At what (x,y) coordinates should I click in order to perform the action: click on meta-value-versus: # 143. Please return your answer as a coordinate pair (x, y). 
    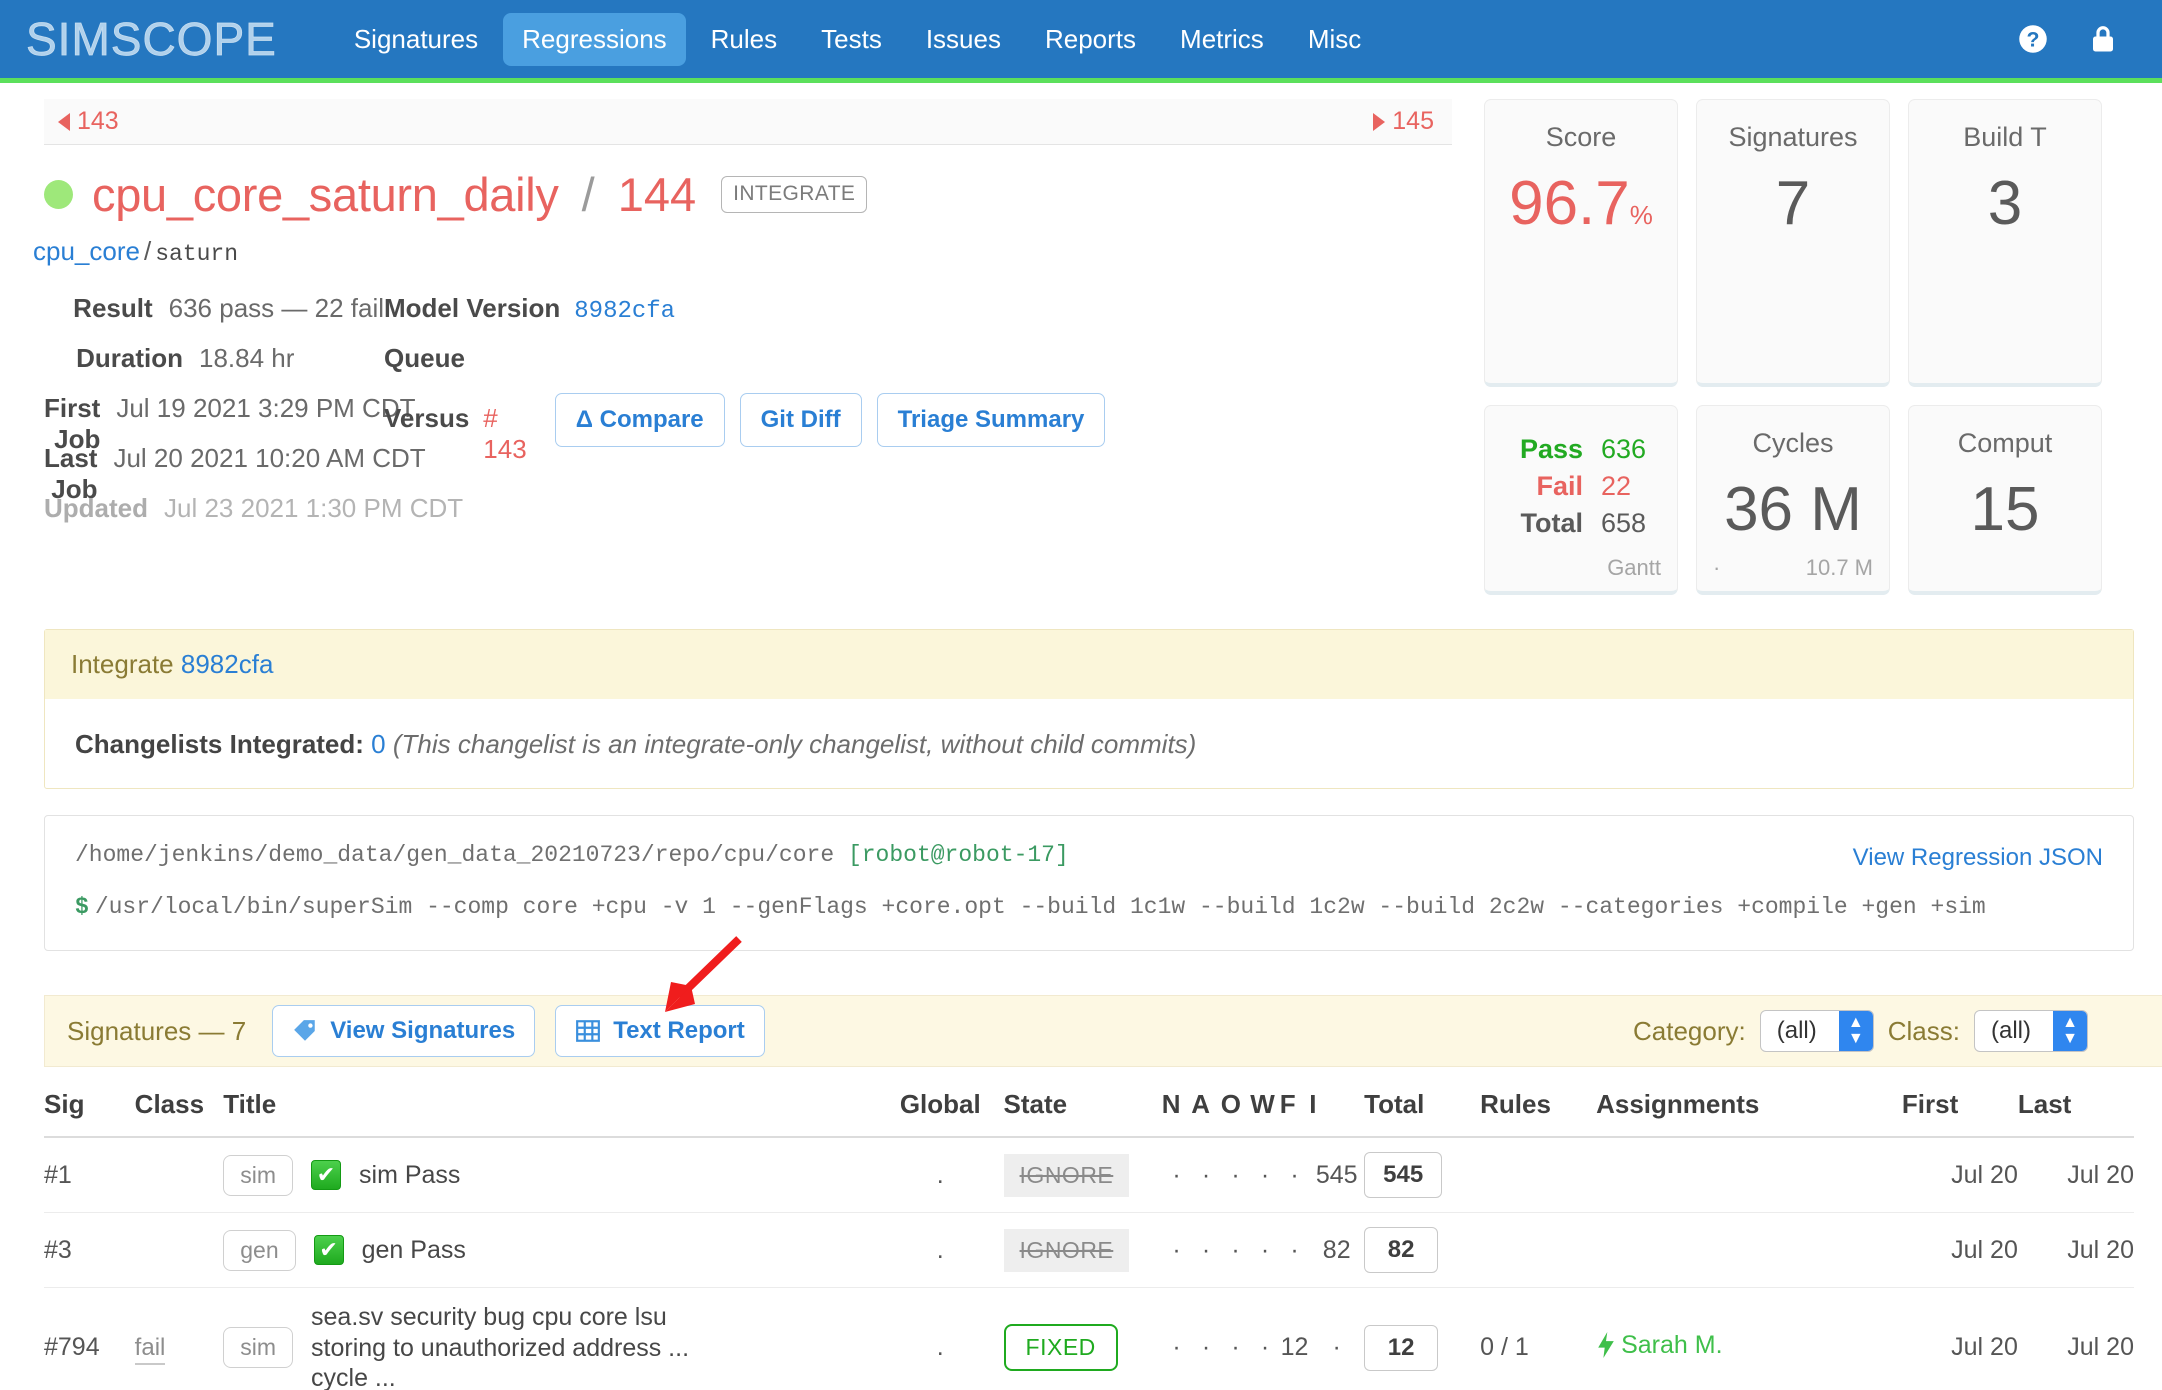
    Looking at the image, I should click on (504, 434).